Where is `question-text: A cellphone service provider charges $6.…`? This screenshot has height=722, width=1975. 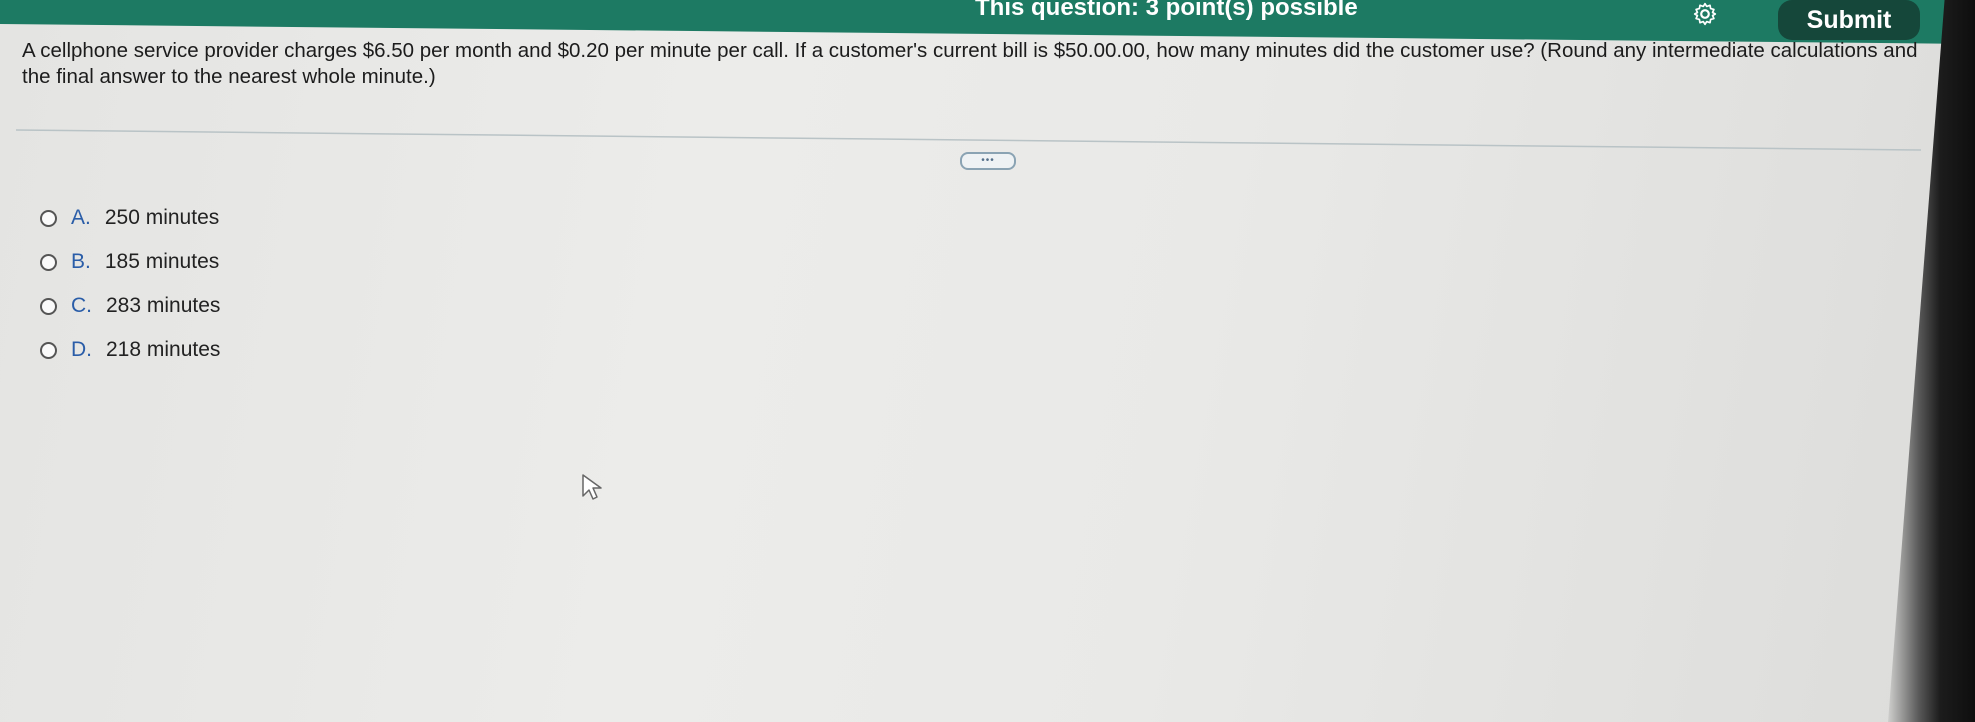
question-text: A cellphone service provider charges $6.… is located at coordinates (970, 63).